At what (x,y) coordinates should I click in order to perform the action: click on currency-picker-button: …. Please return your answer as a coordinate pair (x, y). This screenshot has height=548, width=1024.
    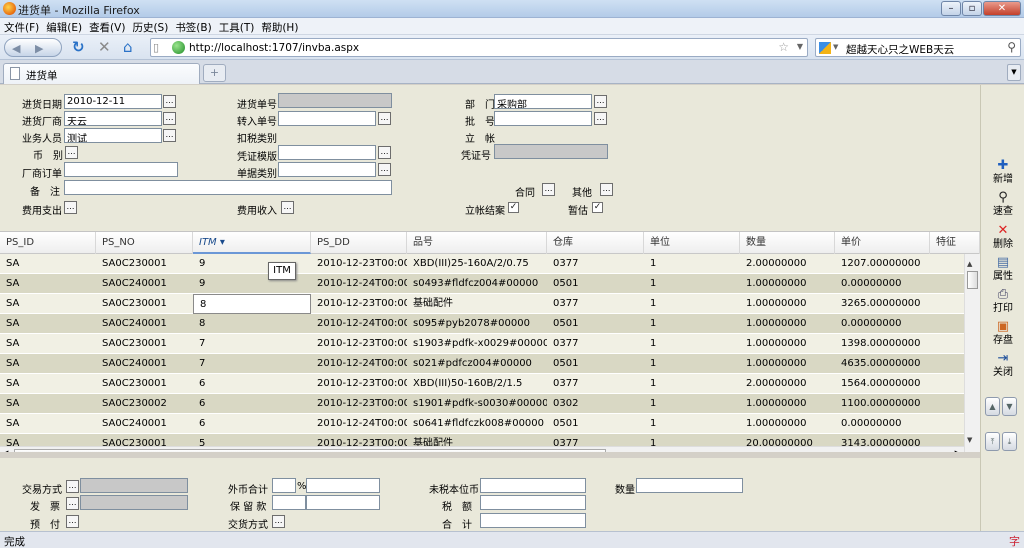
    Looking at the image, I should click on (71, 152).